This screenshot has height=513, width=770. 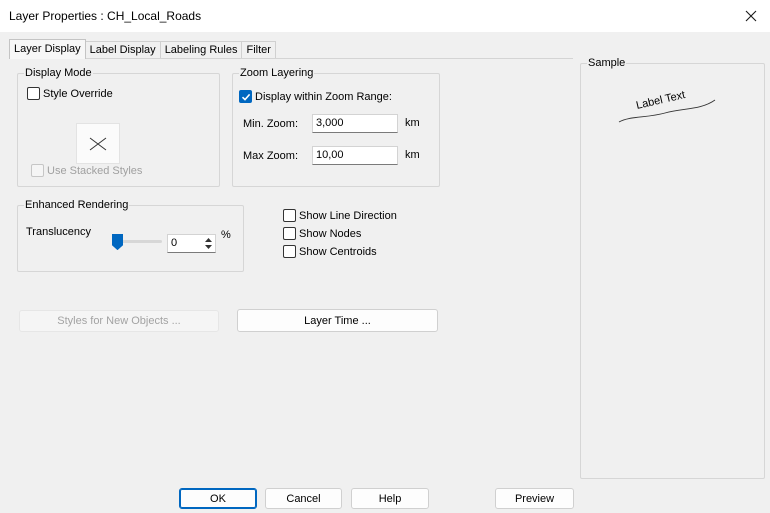 I want to click on spin-up-button, so click(x=208, y=240).